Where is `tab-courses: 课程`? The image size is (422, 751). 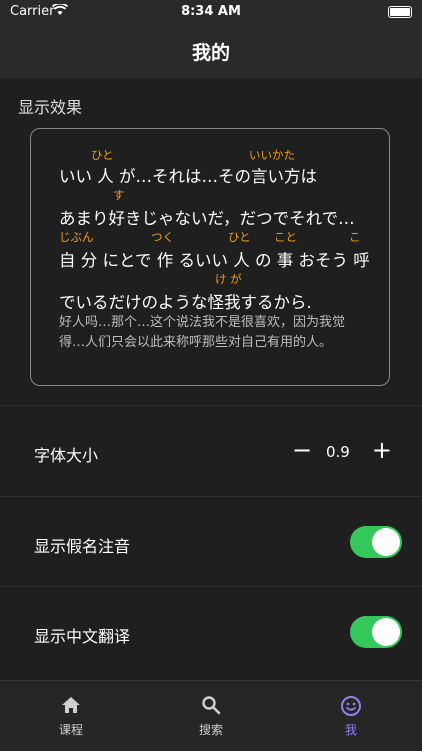 tab-courses: 课程 is located at coordinates (71, 716).